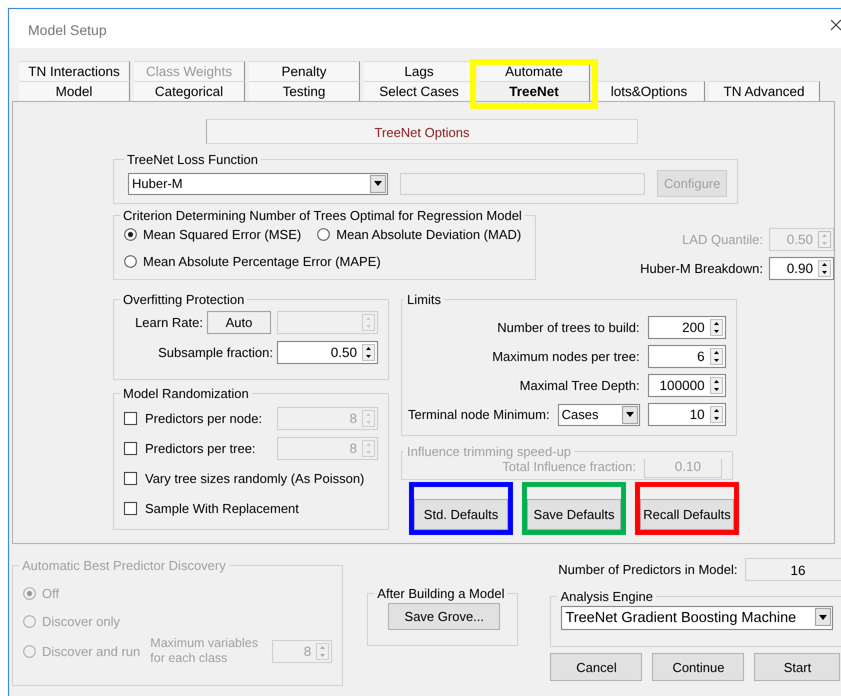 Image resolution: width=841 pixels, height=696 pixels. What do you see at coordinates (648, 569) in the screenshot?
I see `field-label: Number of Predictors in Model:` at bounding box center [648, 569].